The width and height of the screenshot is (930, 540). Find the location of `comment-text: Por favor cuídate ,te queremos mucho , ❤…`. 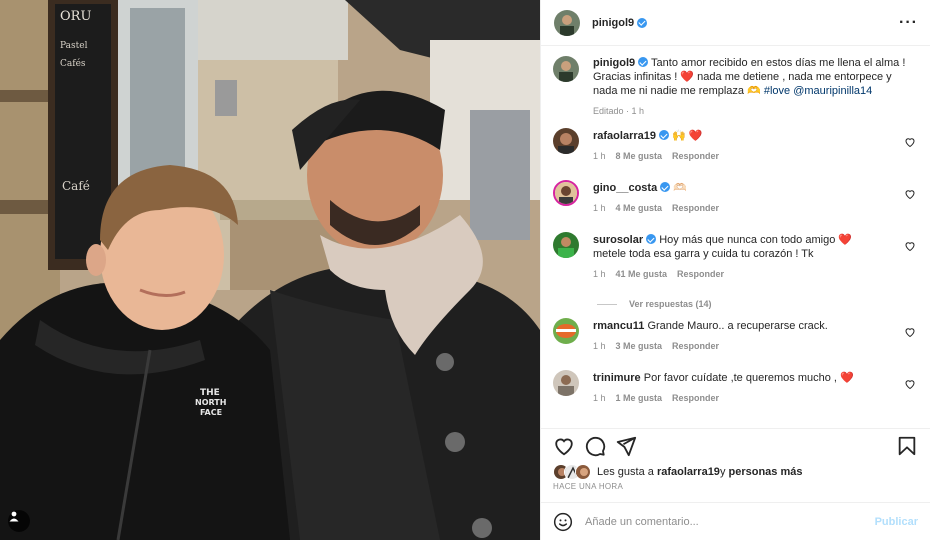

comment-text: Por favor cuídate ,te queremos mucho , ❤… is located at coordinates (748, 378).